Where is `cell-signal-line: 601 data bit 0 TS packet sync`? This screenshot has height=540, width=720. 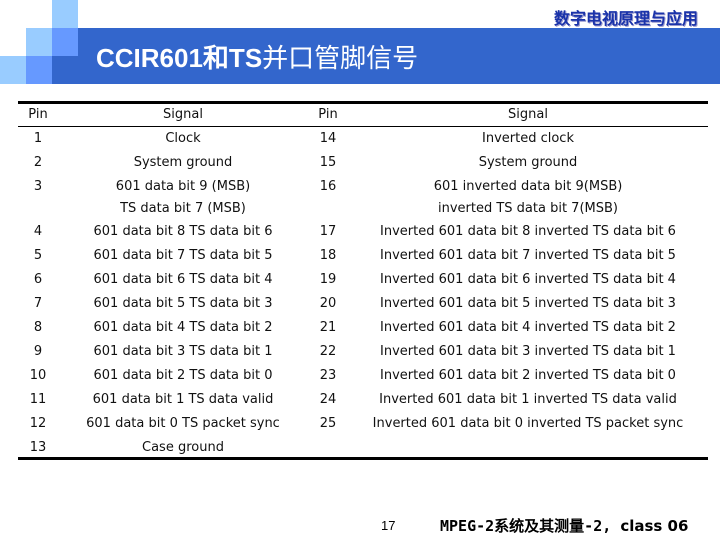
cell-signal-line: 601 data bit 0 TS packet sync is located at coordinates (183, 423).